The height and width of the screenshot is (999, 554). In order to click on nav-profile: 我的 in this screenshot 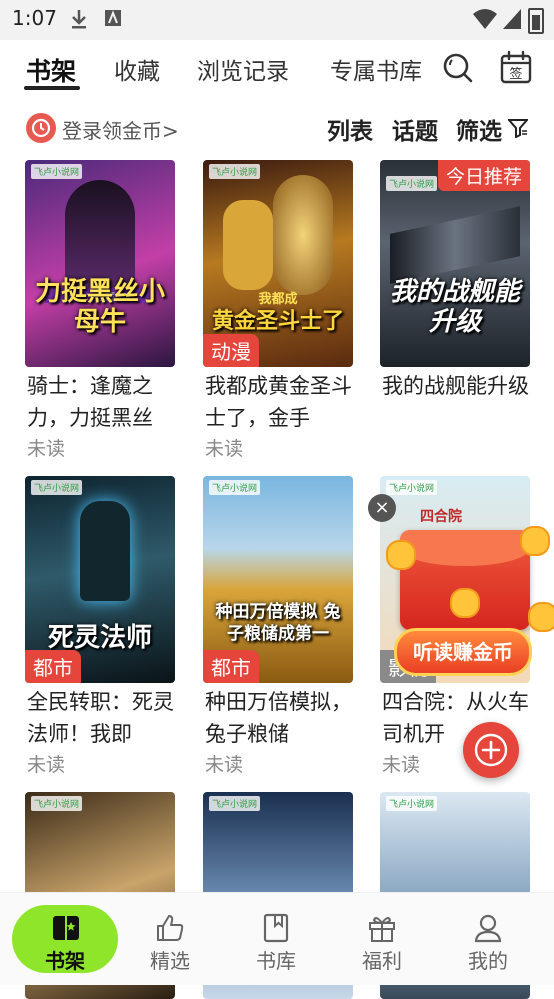, I will do `click(488, 939)`.